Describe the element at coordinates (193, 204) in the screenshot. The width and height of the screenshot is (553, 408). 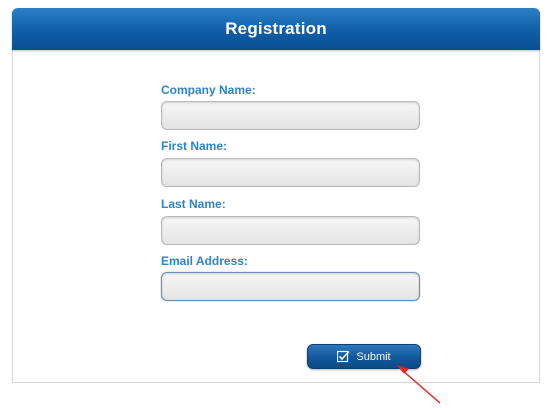
I see `last-name-label: Last Name:` at that location.